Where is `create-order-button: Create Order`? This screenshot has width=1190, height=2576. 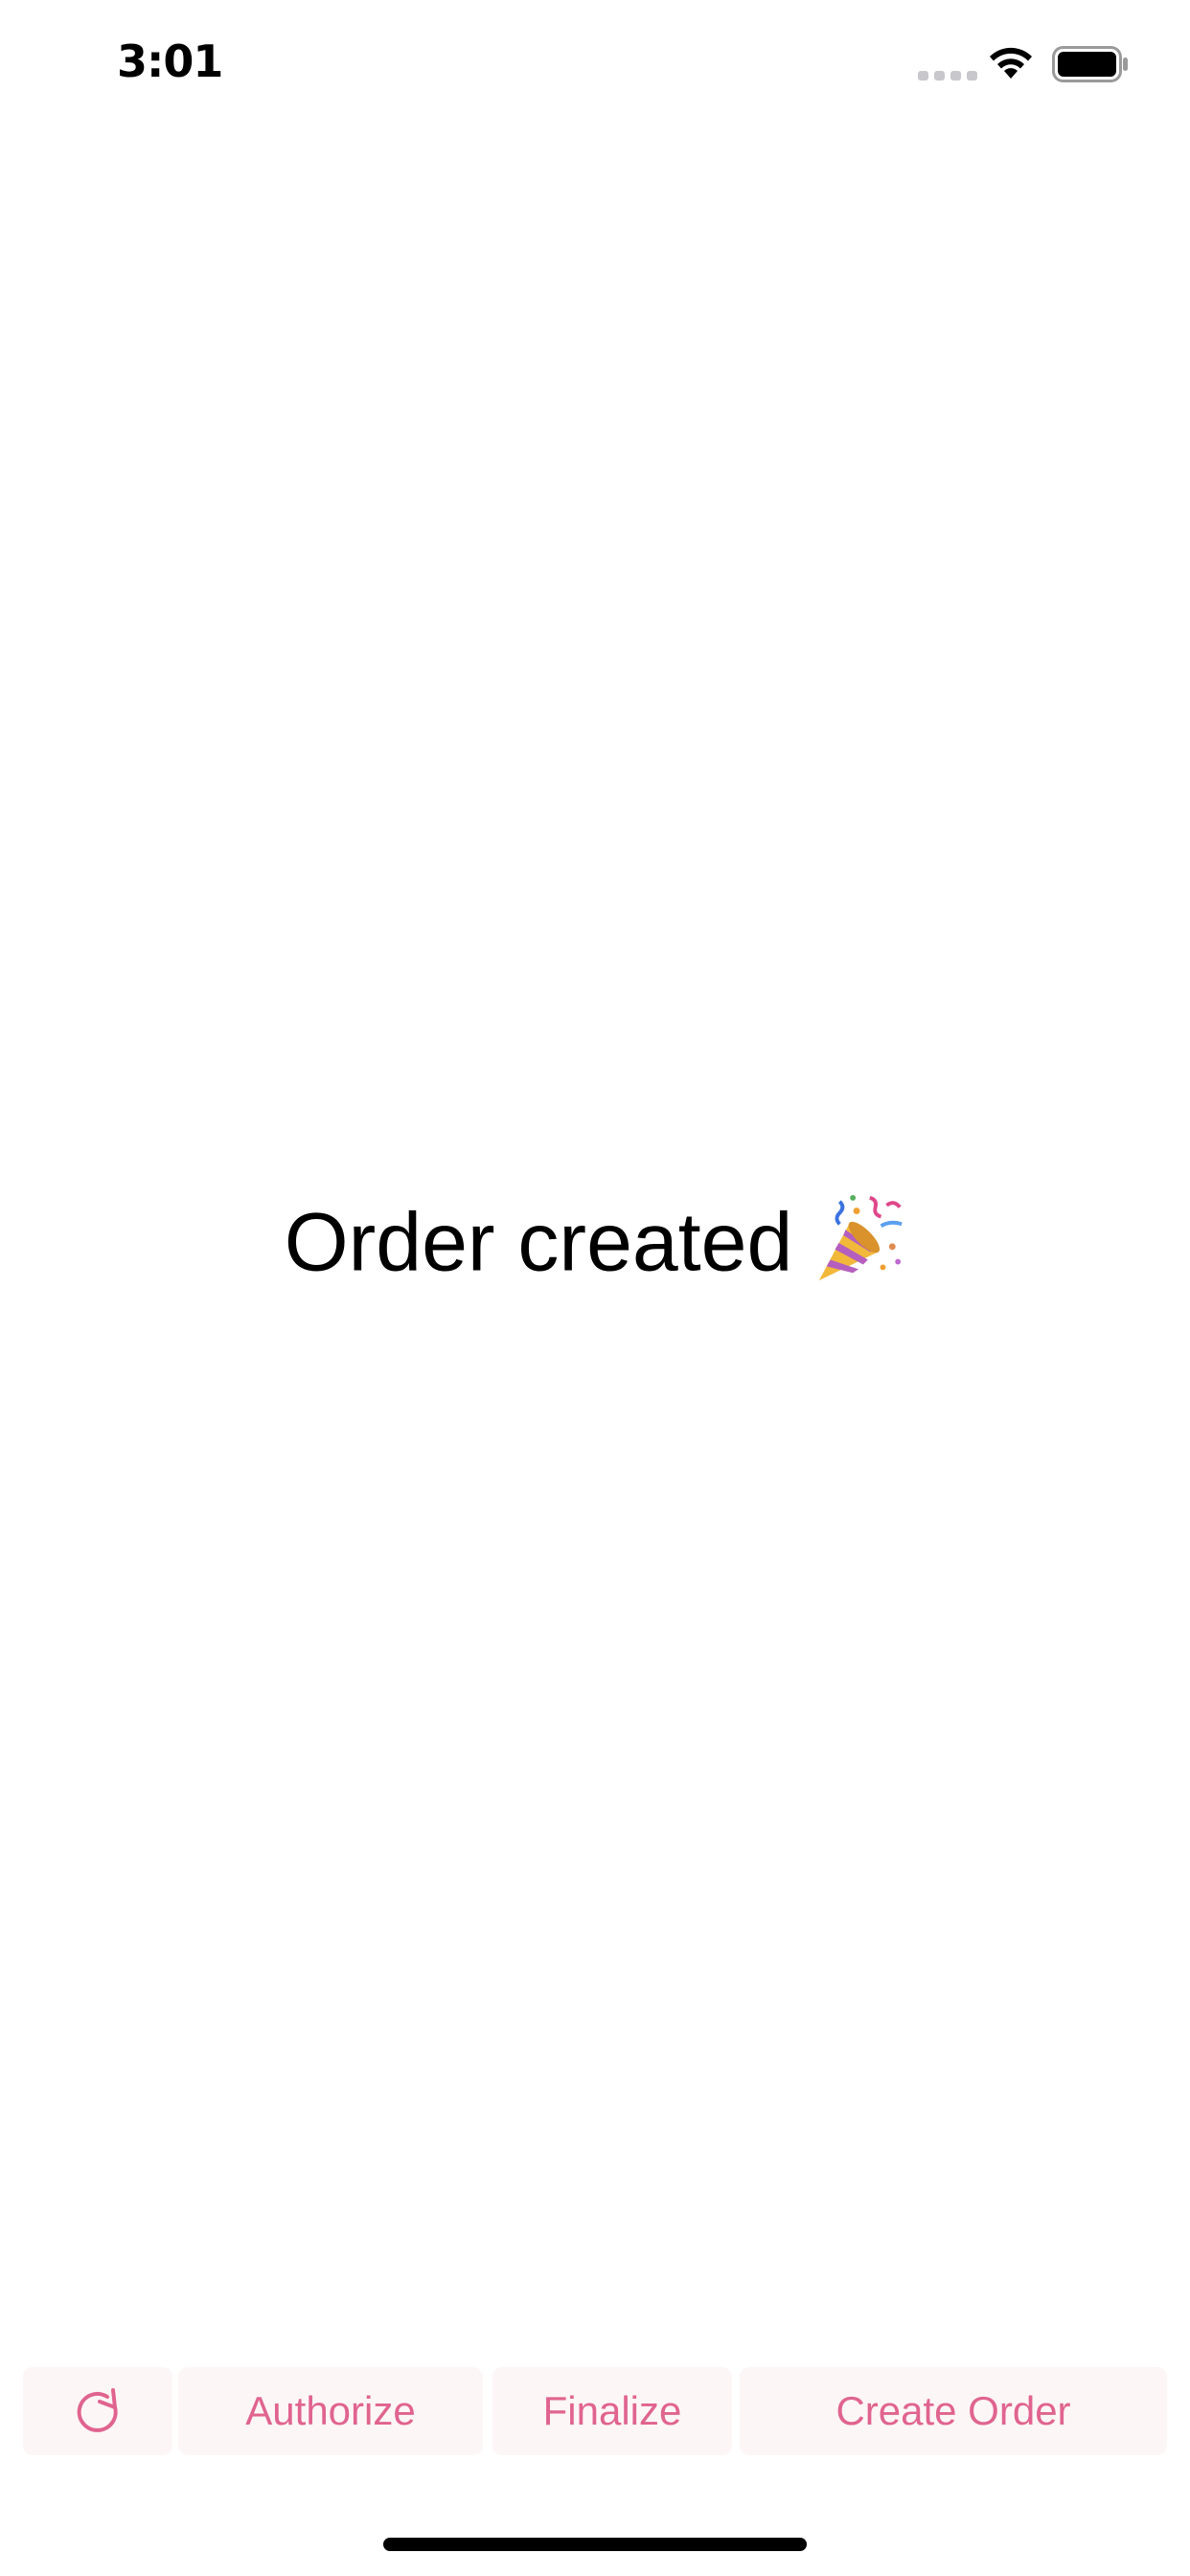
create-order-button: Create Order is located at coordinates (953, 2411).